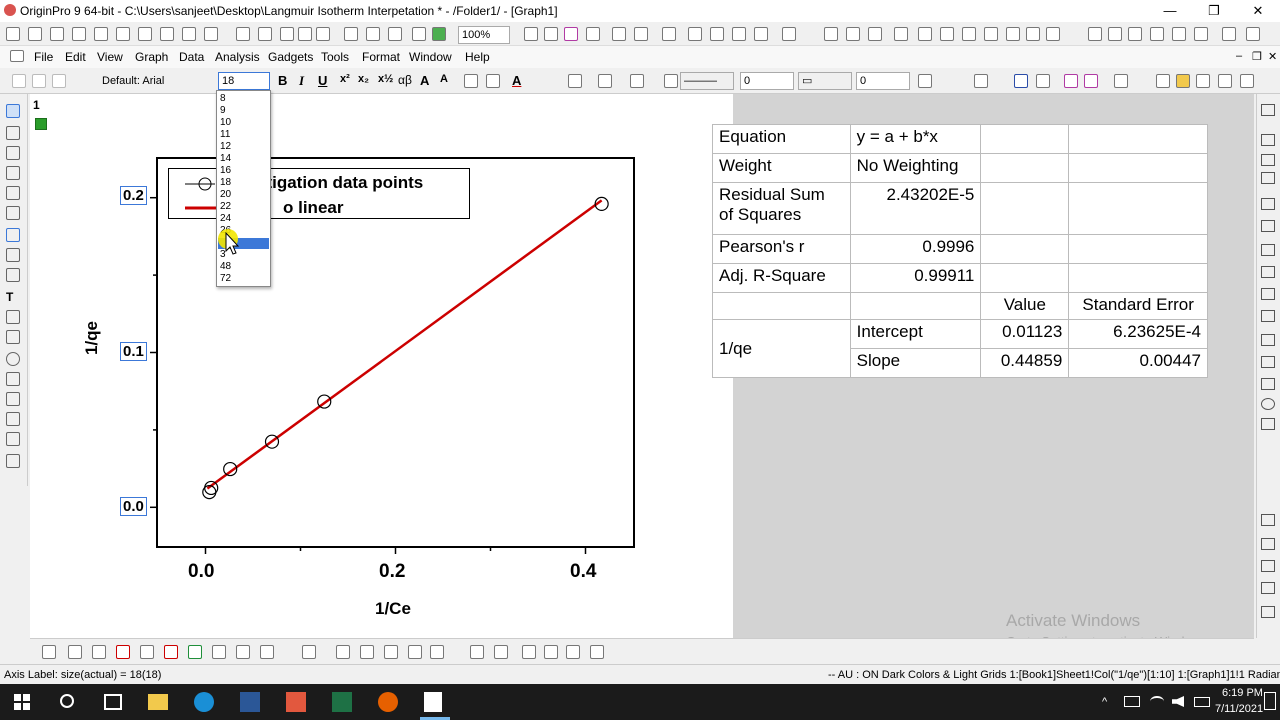  I want to click on clock-date: 7/11/2021, so click(1239, 709).